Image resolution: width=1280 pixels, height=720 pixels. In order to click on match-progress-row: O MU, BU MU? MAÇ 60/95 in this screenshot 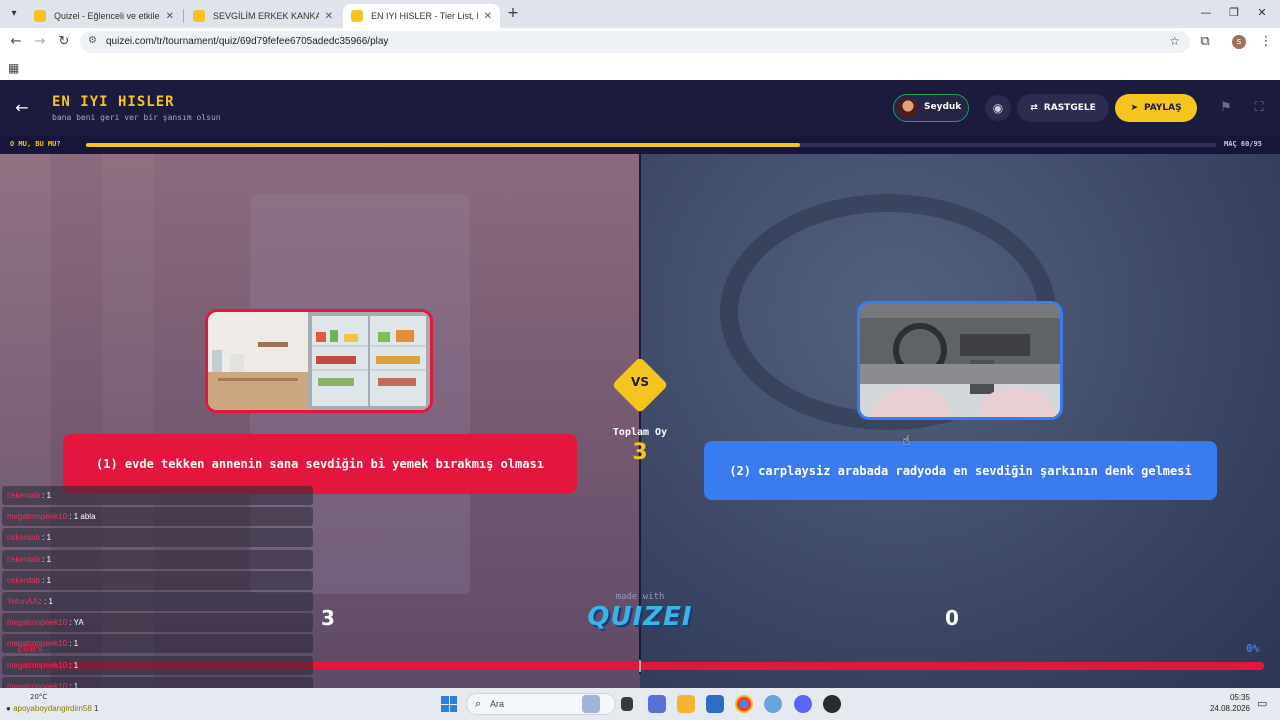, I will do `click(640, 145)`.